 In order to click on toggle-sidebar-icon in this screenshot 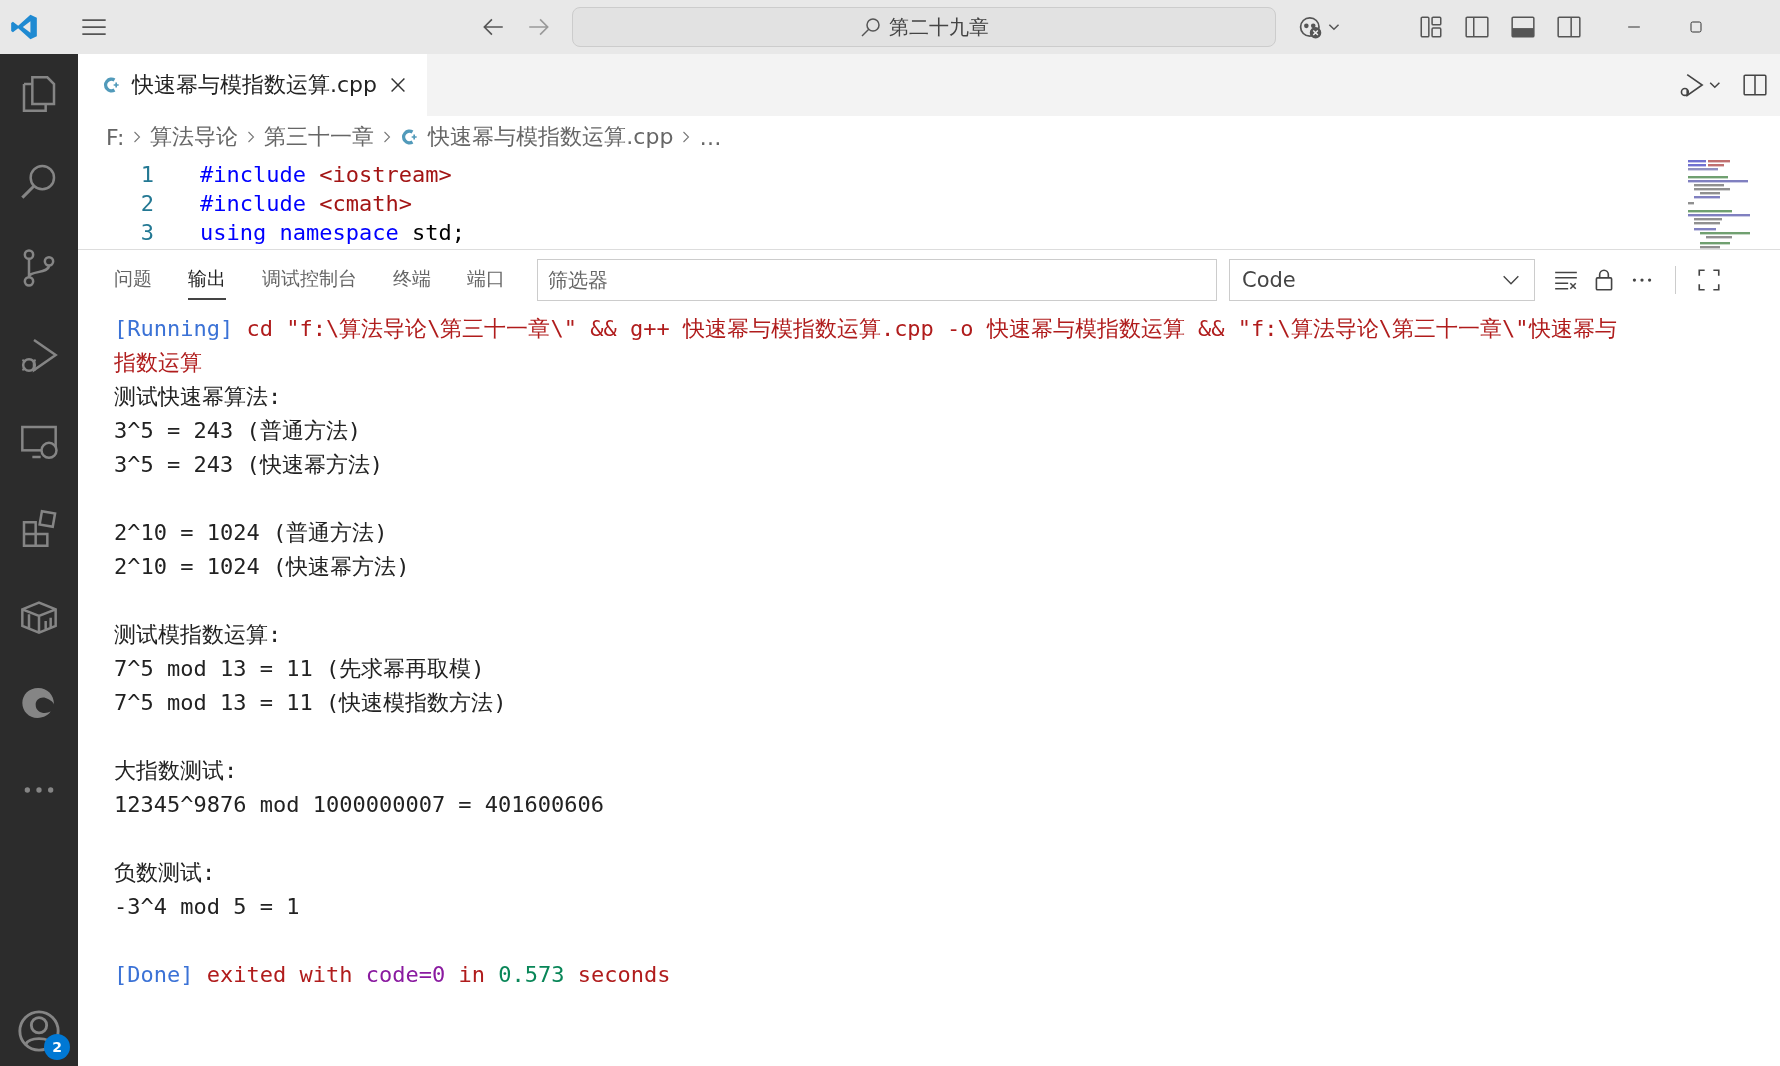, I will do `click(1477, 27)`.